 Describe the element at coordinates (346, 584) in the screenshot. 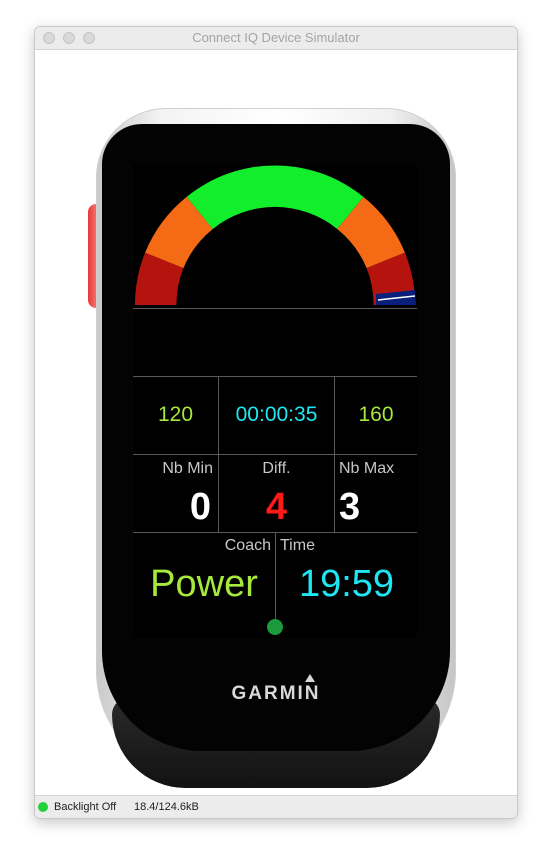

I see `time-value: 19:59` at that location.